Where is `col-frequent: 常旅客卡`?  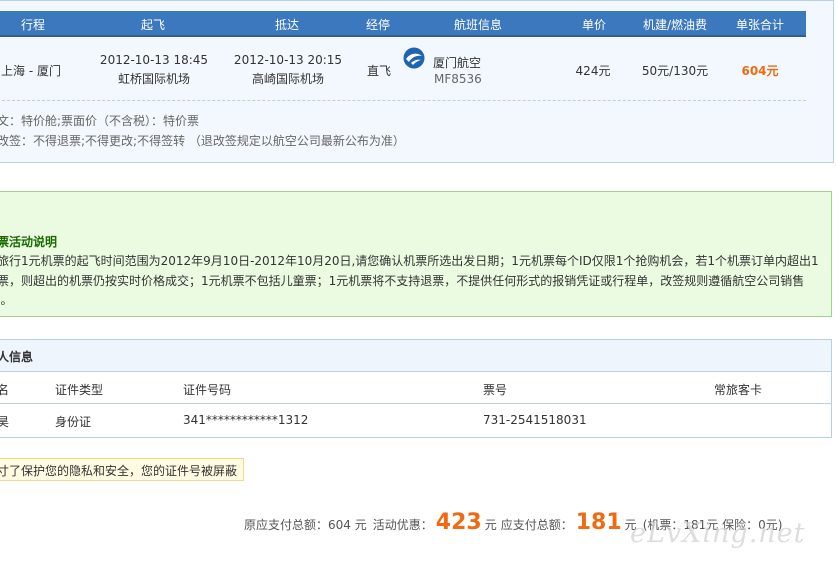 col-frequent: 常旅客卡 is located at coordinates (738, 390).